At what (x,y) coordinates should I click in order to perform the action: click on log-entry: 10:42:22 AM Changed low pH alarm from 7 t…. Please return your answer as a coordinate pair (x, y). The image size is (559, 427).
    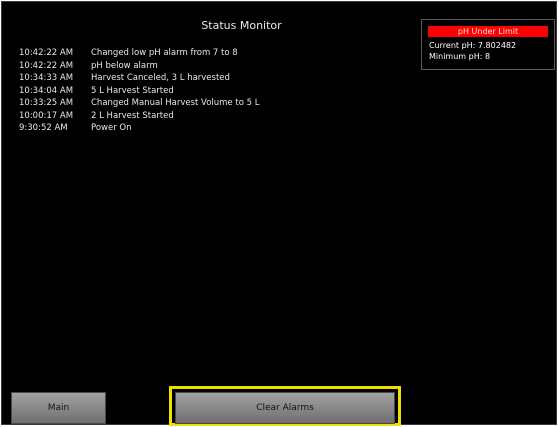
    Looking at the image, I should click on (139, 53).